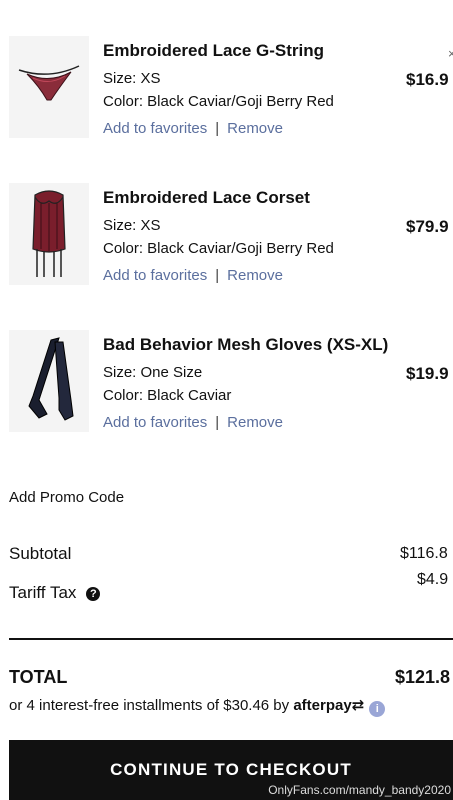 This screenshot has height=800, width=453. I want to click on total-label: TOTAL, so click(38, 677).